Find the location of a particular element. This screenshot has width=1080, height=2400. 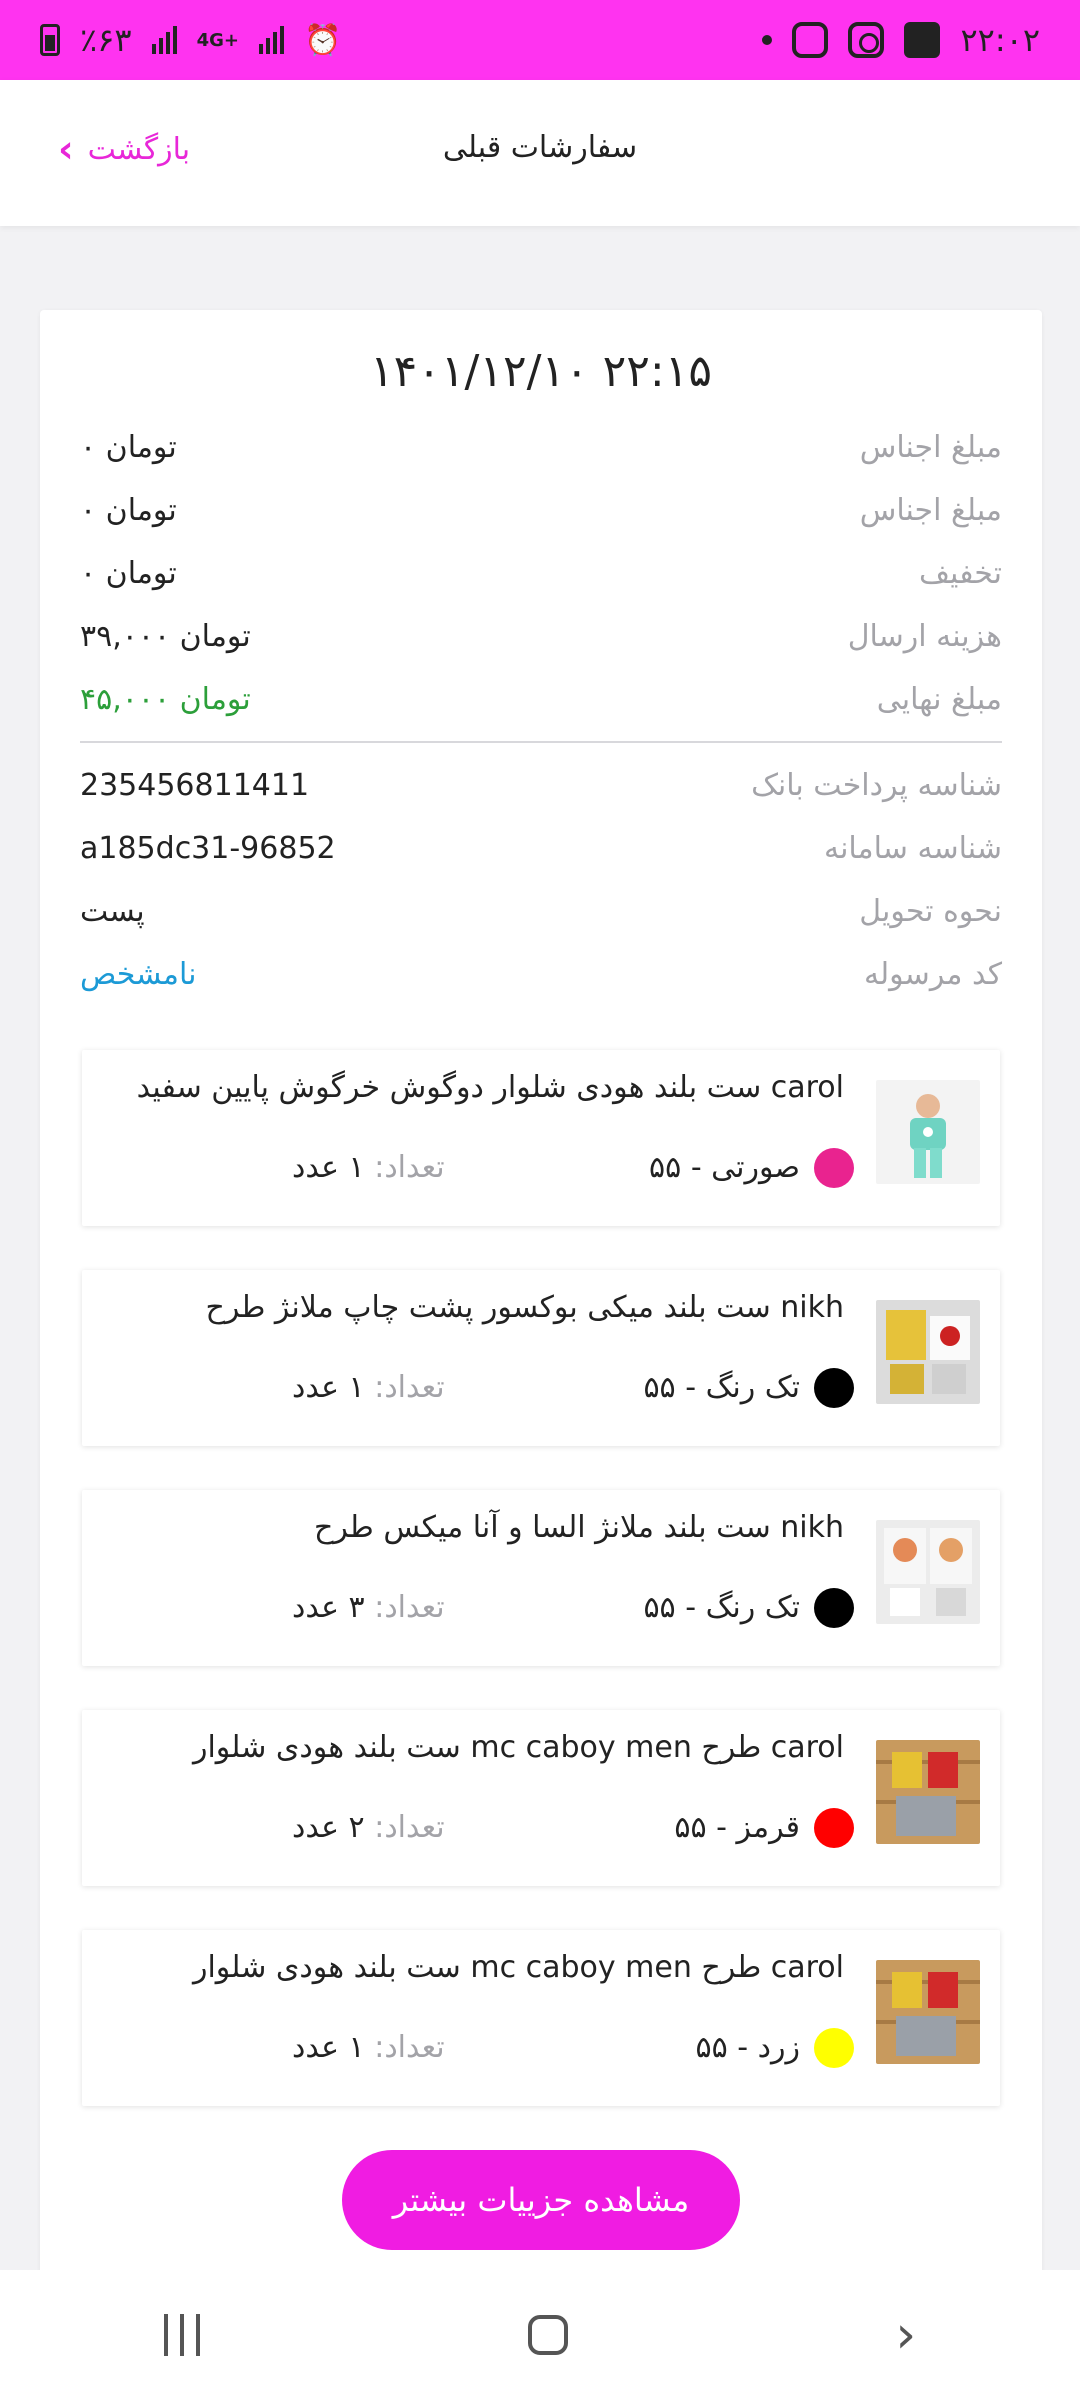

edge-app-icon is located at coordinates (810, 40).